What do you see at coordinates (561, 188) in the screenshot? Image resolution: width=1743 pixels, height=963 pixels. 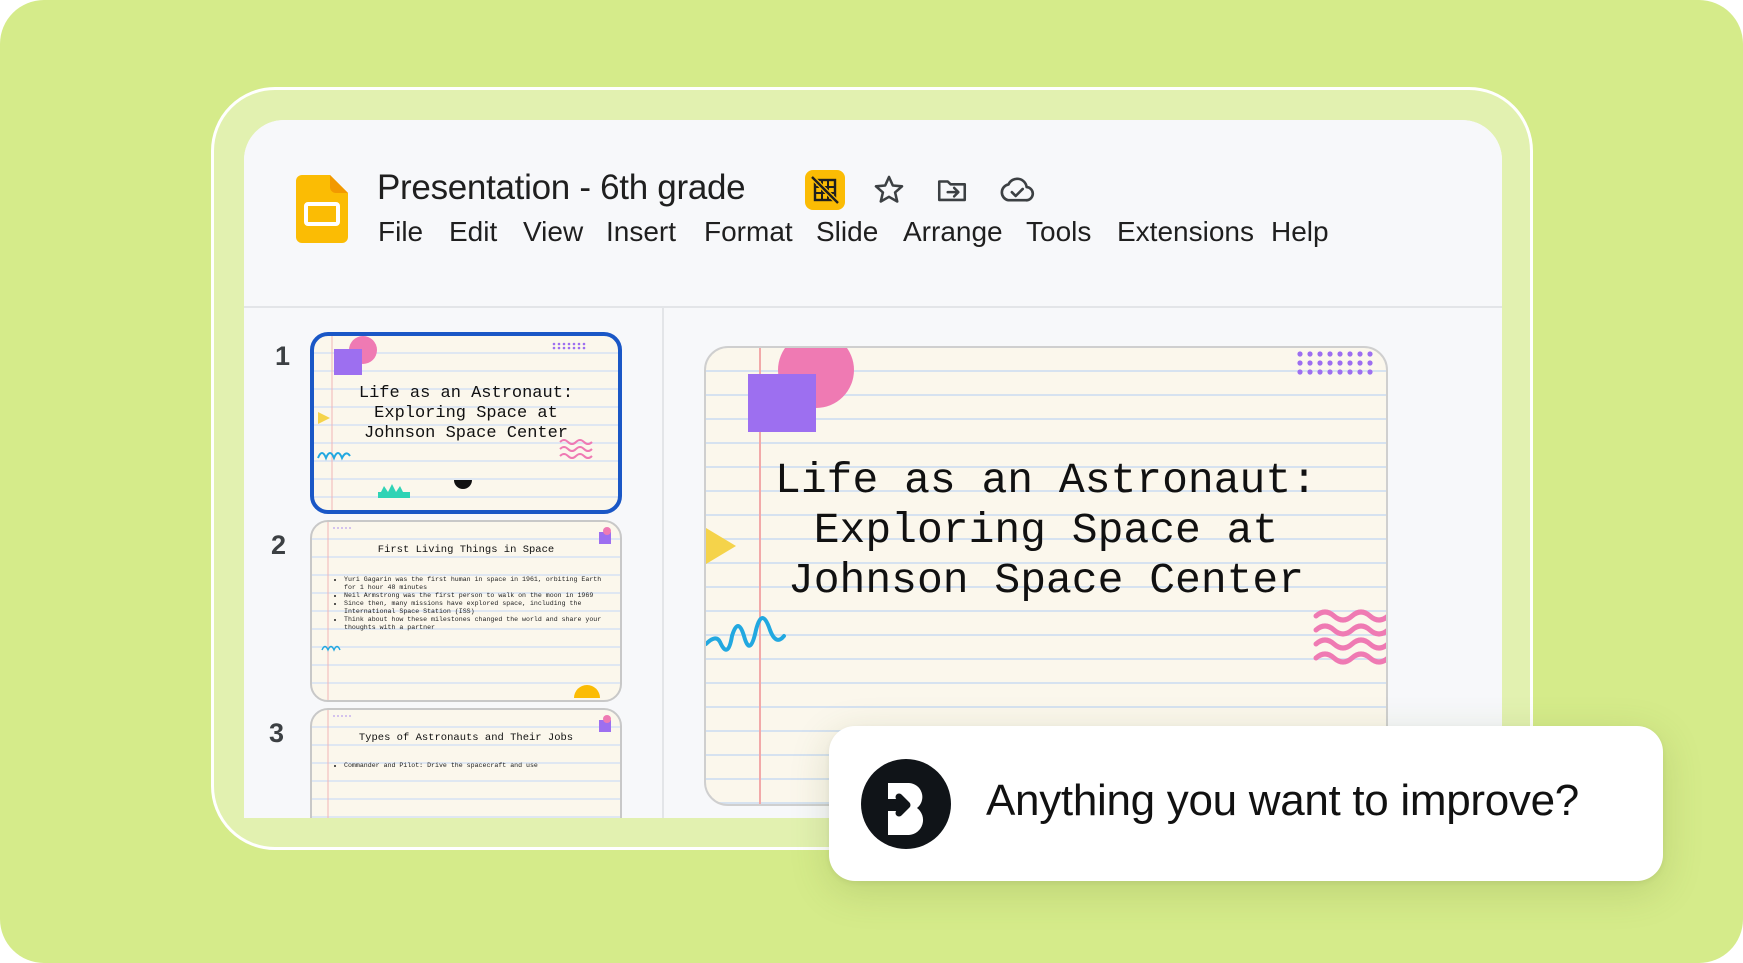 I see `document-title: Presentation - 6th grade` at bounding box center [561, 188].